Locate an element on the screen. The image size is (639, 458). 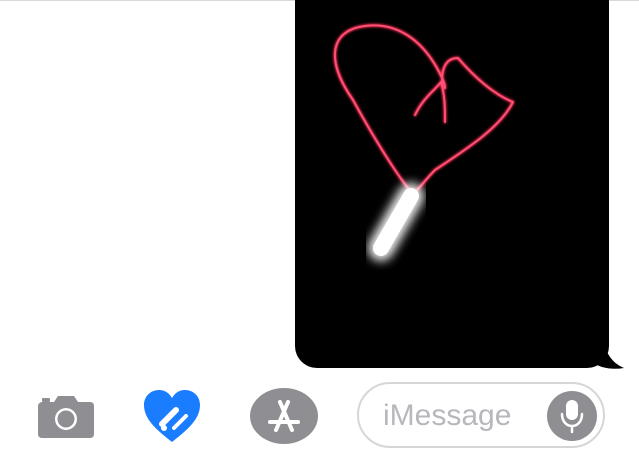
camera-icon is located at coordinates (66, 417).